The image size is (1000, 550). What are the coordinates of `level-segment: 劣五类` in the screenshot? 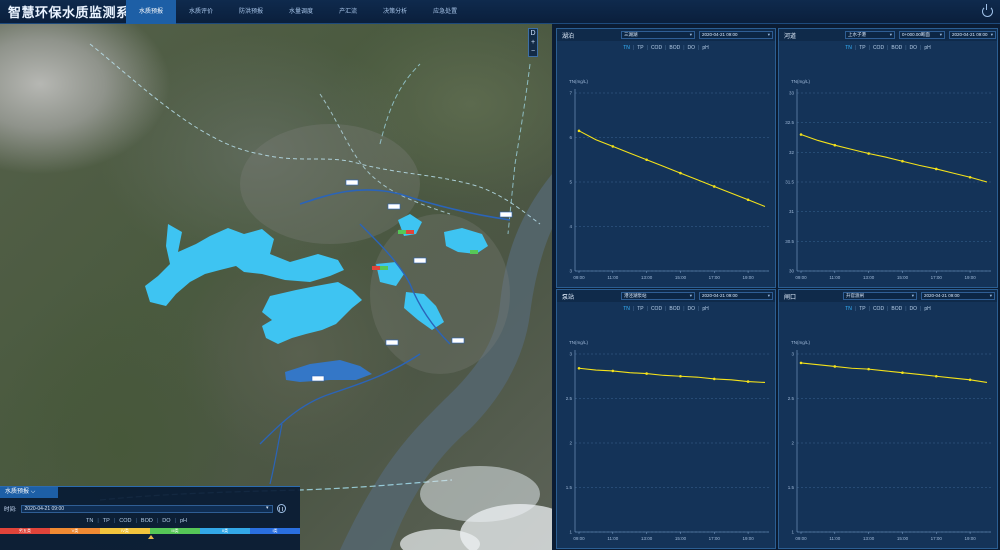 It's located at (25, 531).